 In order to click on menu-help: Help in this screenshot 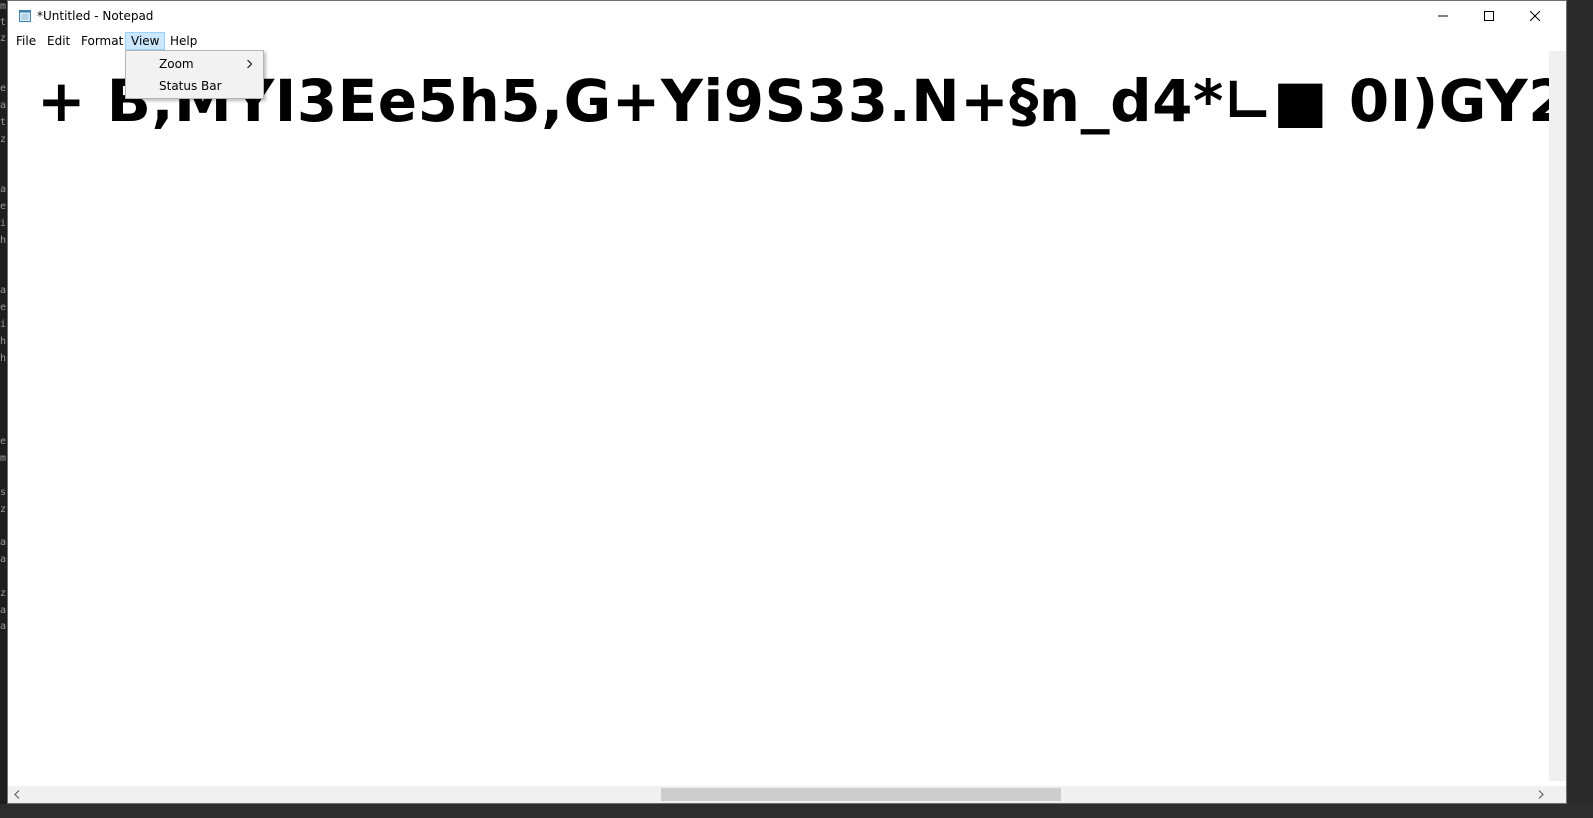, I will do `click(183, 41)`.